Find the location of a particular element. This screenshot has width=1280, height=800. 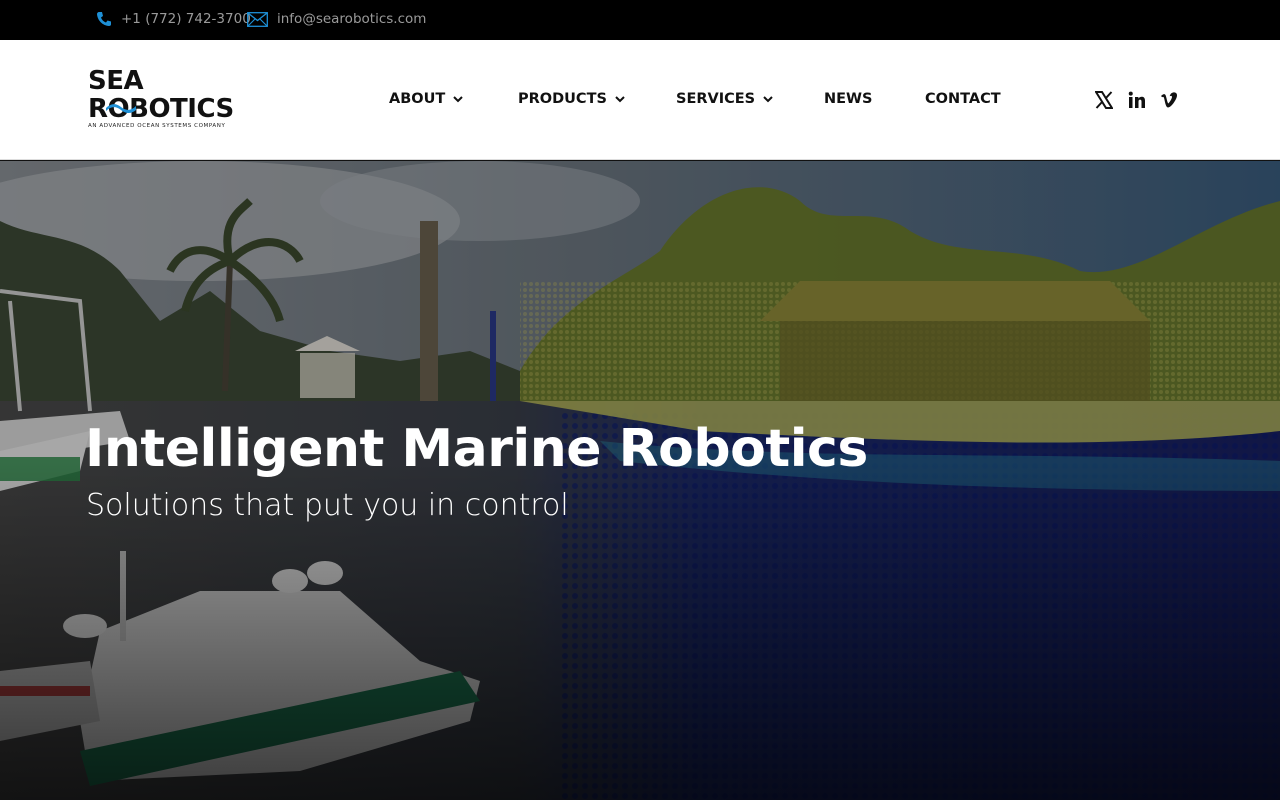

nav-label: PRODUCTS is located at coordinates (562, 99).